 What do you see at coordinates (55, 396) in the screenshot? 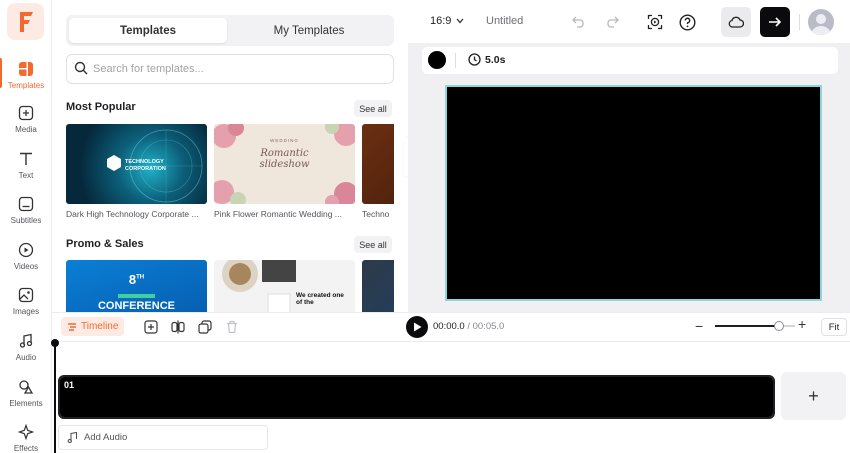
I see `playhead` at bounding box center [55, 396].